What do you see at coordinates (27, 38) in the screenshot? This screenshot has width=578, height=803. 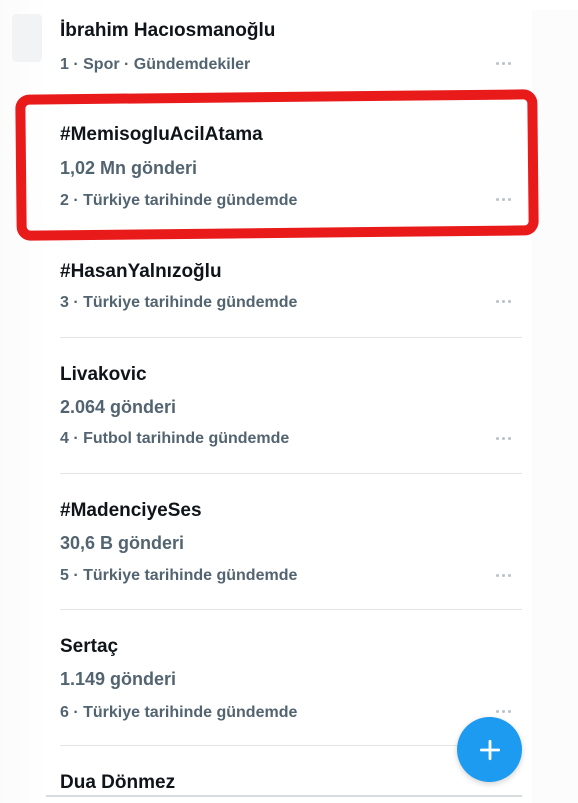 I see `ghost-avatar` at bounding box center [27, 38].